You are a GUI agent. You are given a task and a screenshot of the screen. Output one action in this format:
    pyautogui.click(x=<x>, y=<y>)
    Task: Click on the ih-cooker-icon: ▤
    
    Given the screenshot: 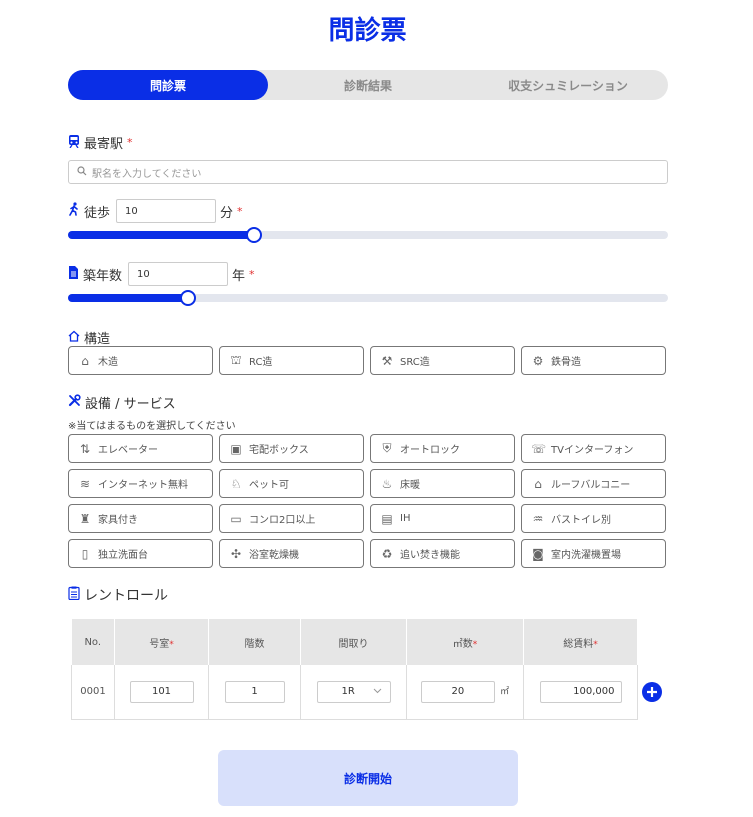 What is the action you would take?
    pyautogui.click(x=387, y=518)
    